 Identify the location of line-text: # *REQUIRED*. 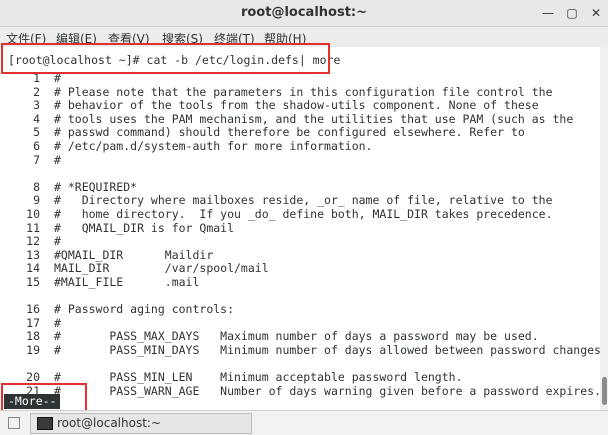
(96, 186).